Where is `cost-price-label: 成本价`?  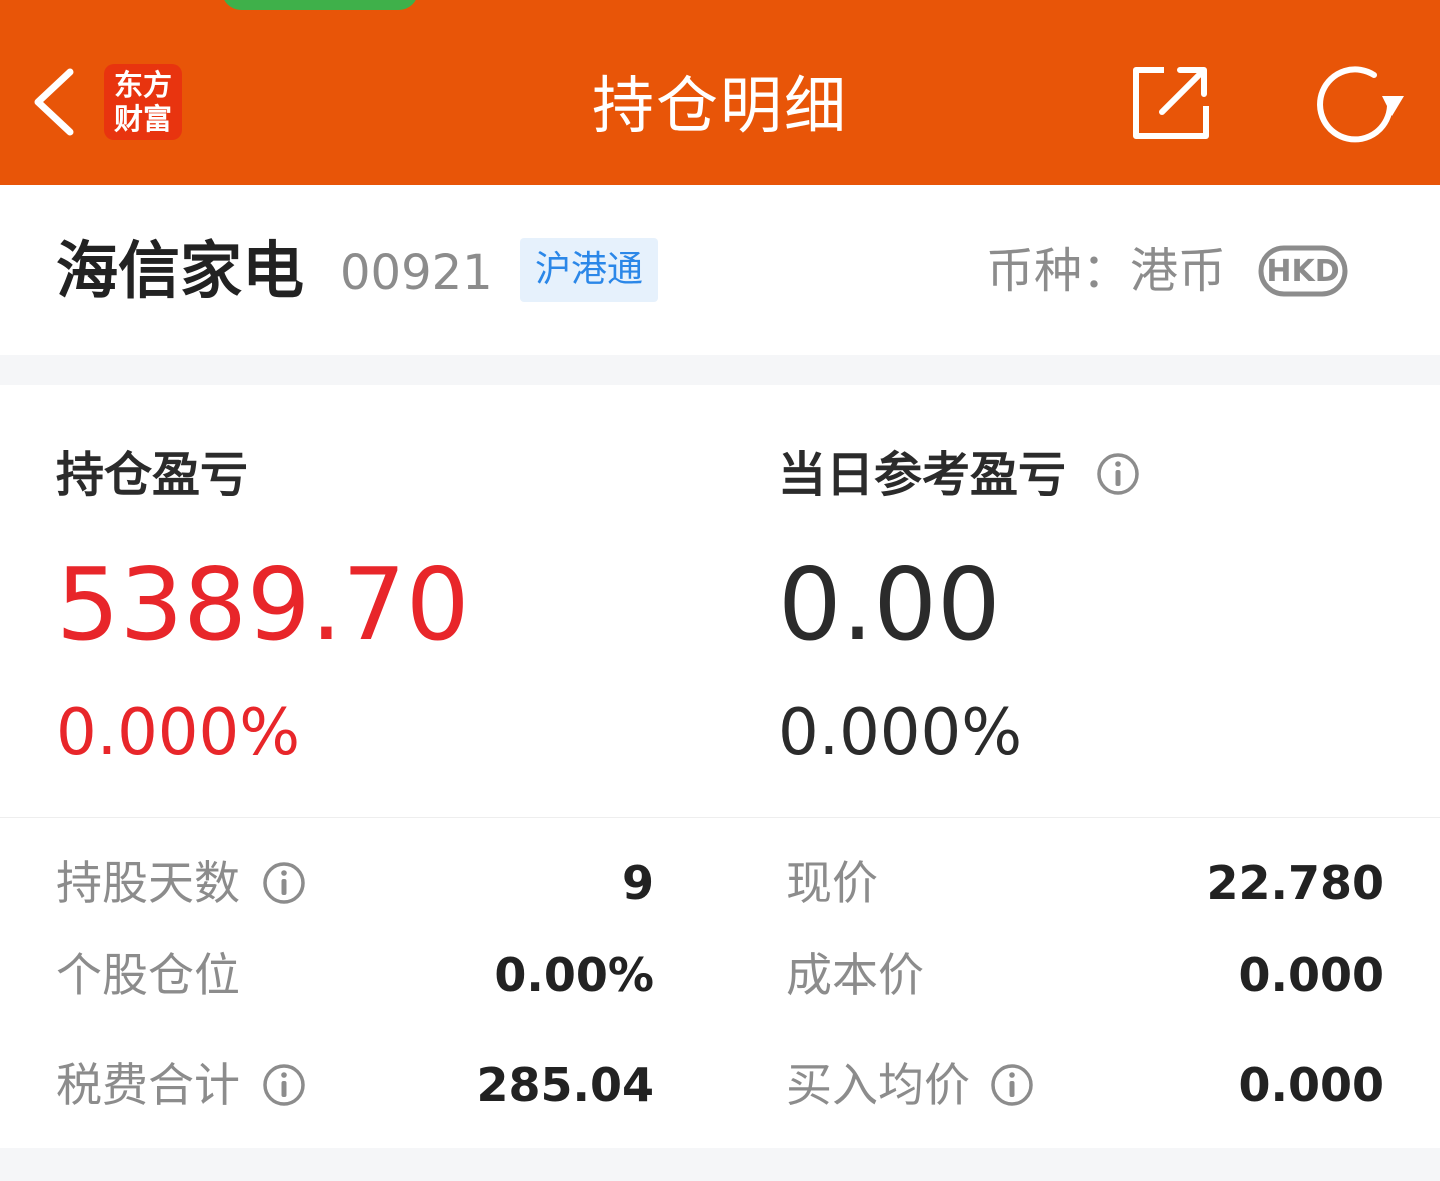
cost-price-label: 成本价 is located at coordinates (855, 975).